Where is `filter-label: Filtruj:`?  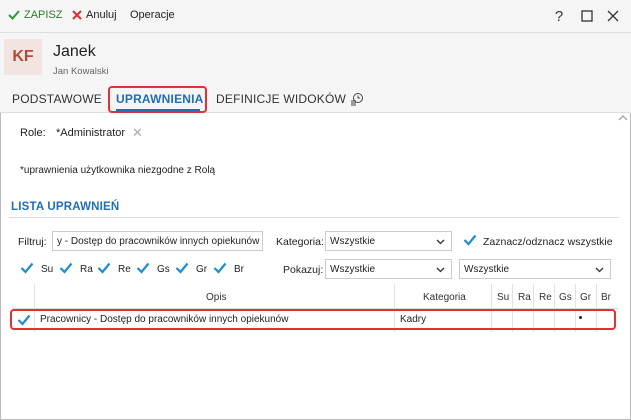 filter-label: Filtruj: is located at coordinates (32, 242).